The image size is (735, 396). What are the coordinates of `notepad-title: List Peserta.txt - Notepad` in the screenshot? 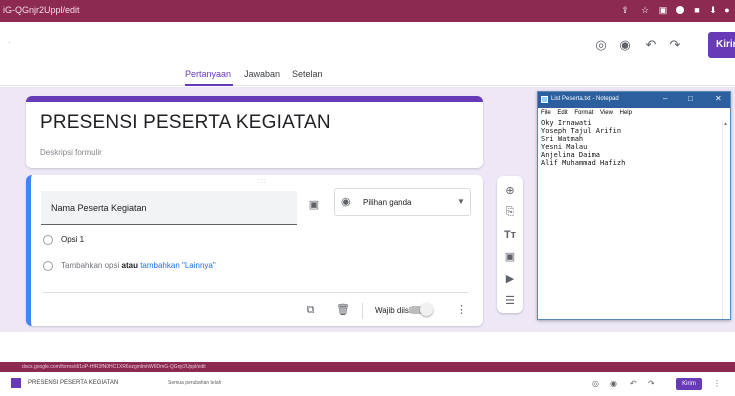 It's located at (585, 99).